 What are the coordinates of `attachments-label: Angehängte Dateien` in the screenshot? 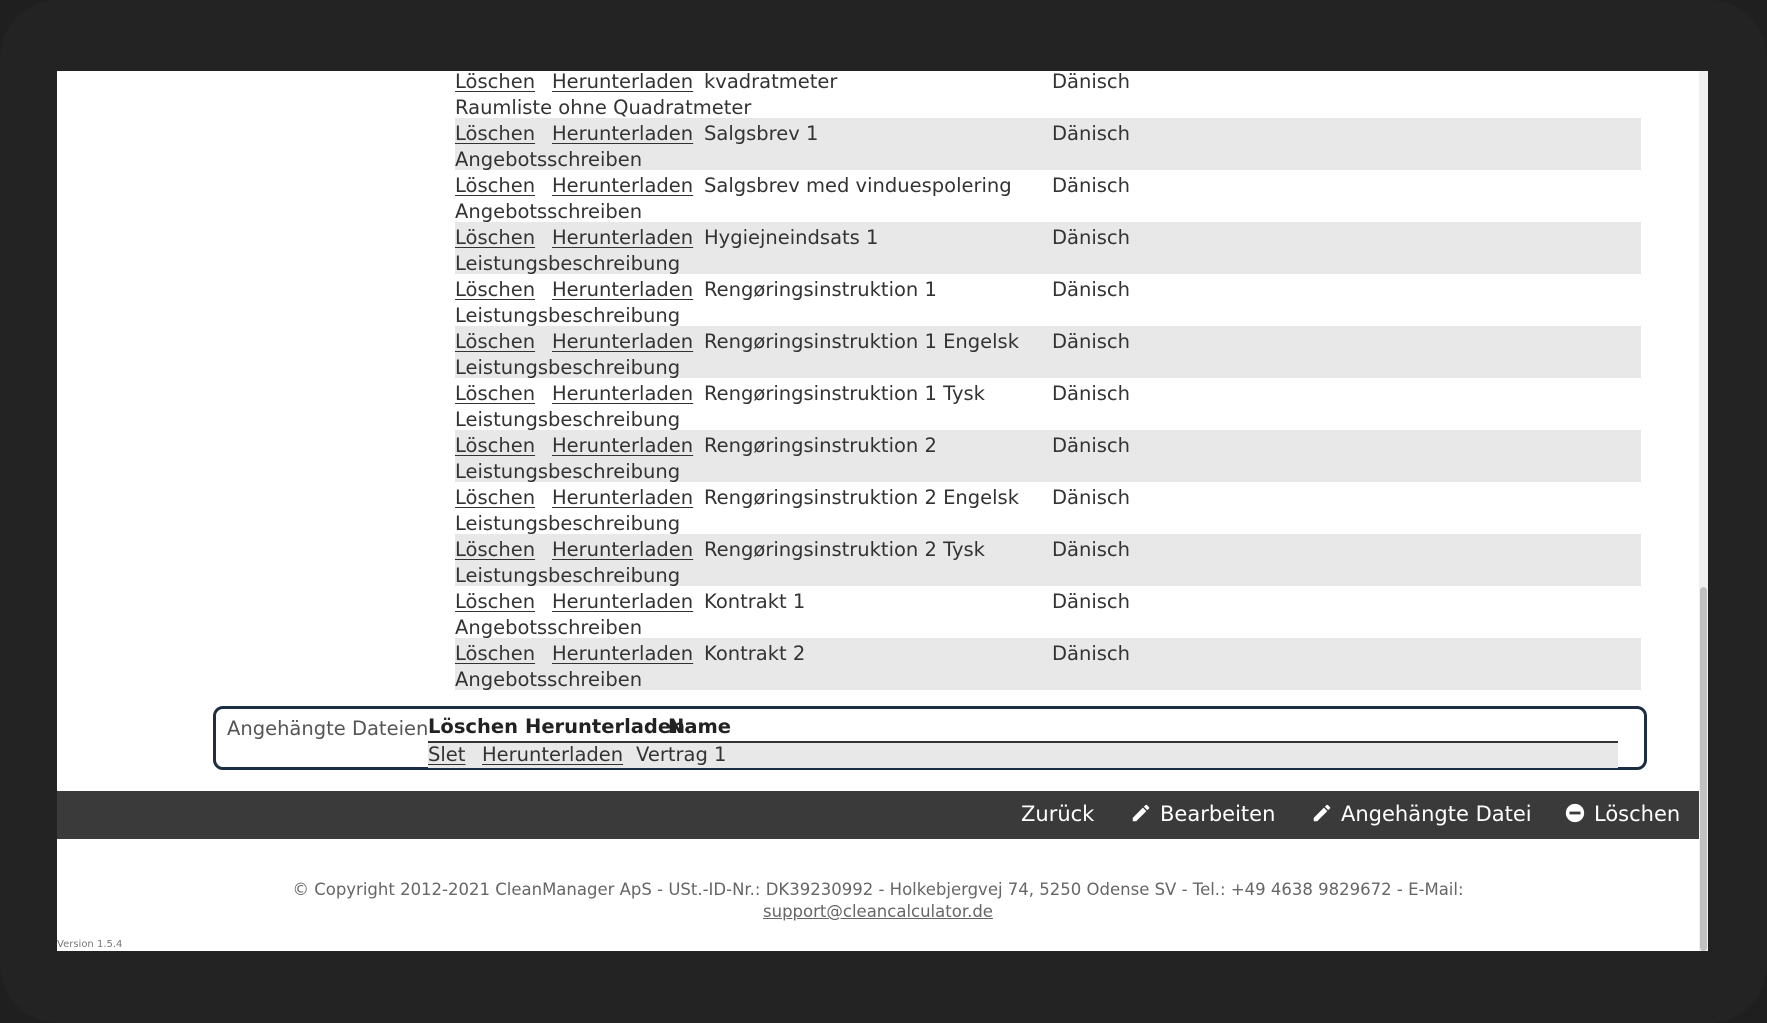 It's located at (328, 728).